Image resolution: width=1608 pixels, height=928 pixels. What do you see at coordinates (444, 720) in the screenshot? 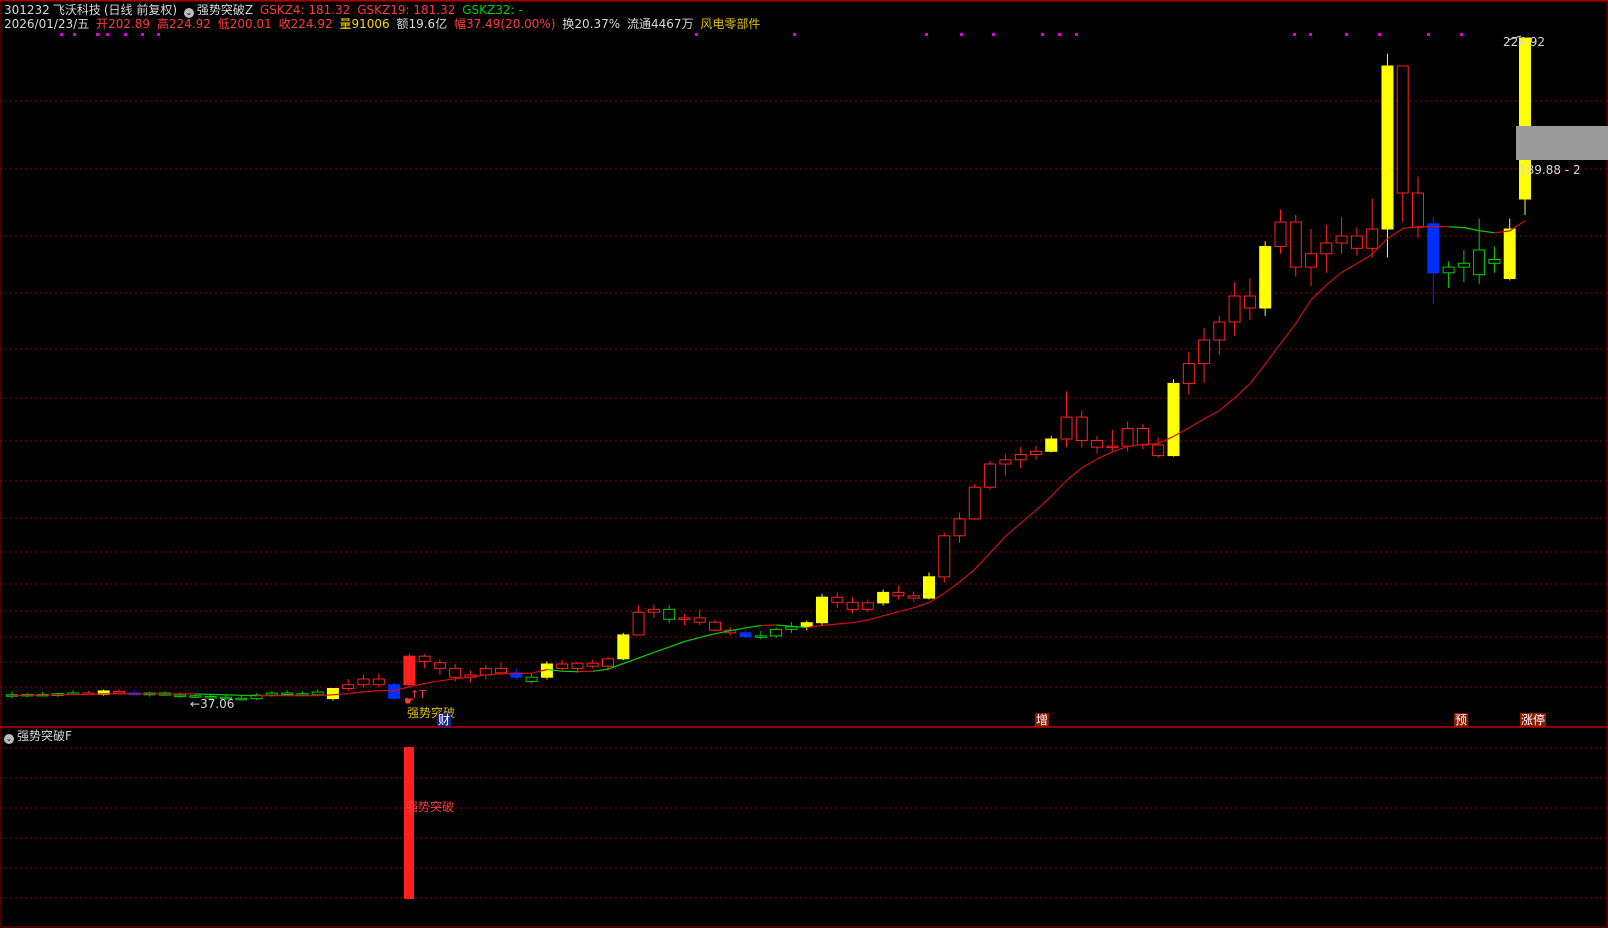
I see `marker-cai: 财` at bounding box center [444, 720].